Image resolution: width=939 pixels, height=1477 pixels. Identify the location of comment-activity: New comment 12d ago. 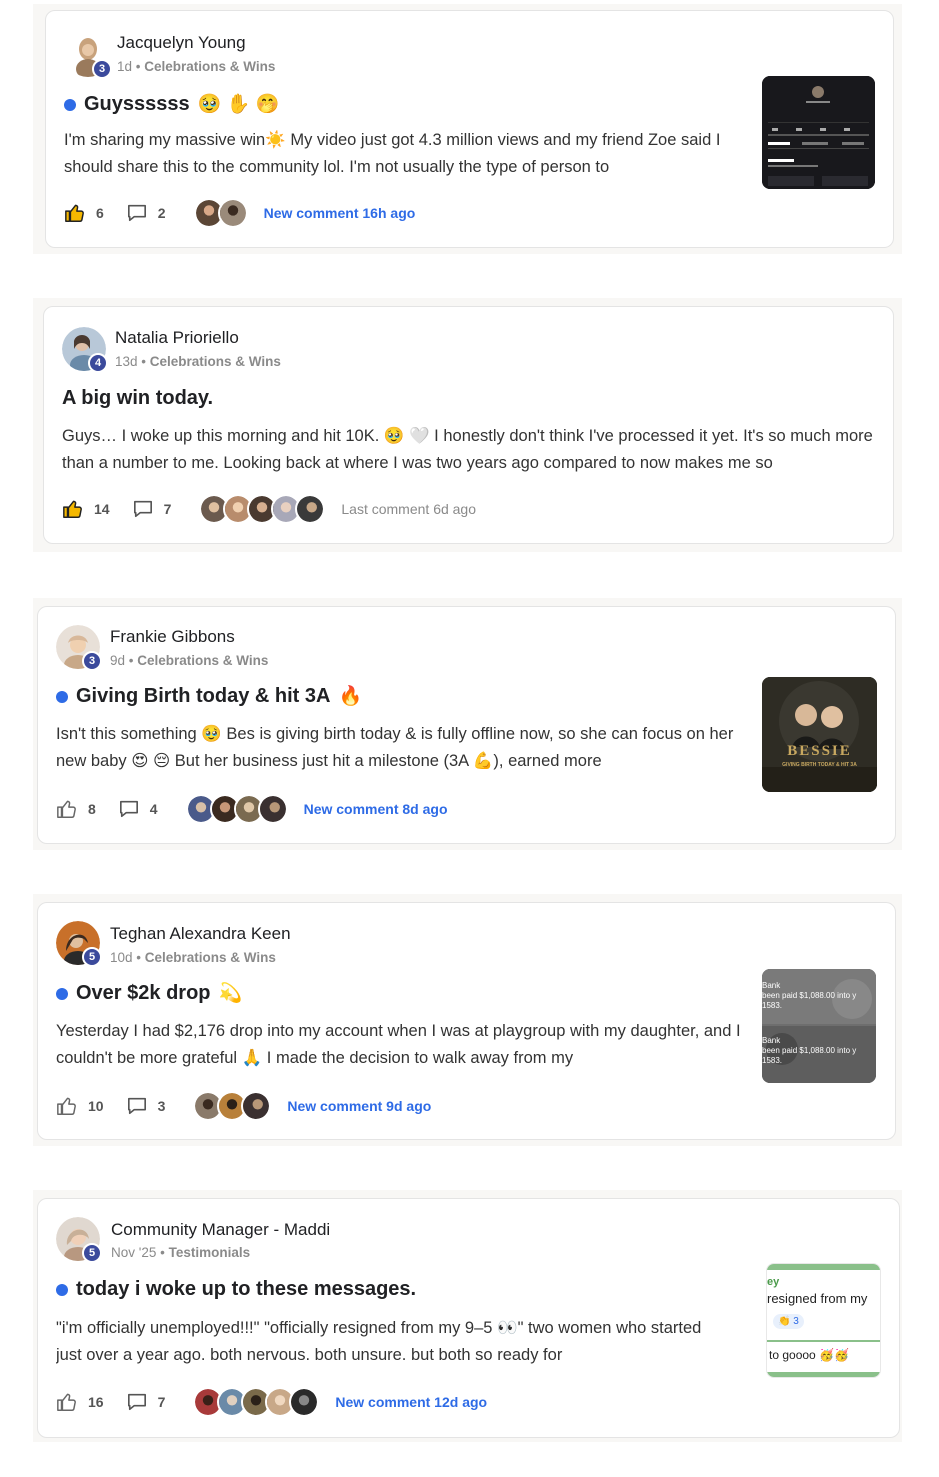
(411, 1402).